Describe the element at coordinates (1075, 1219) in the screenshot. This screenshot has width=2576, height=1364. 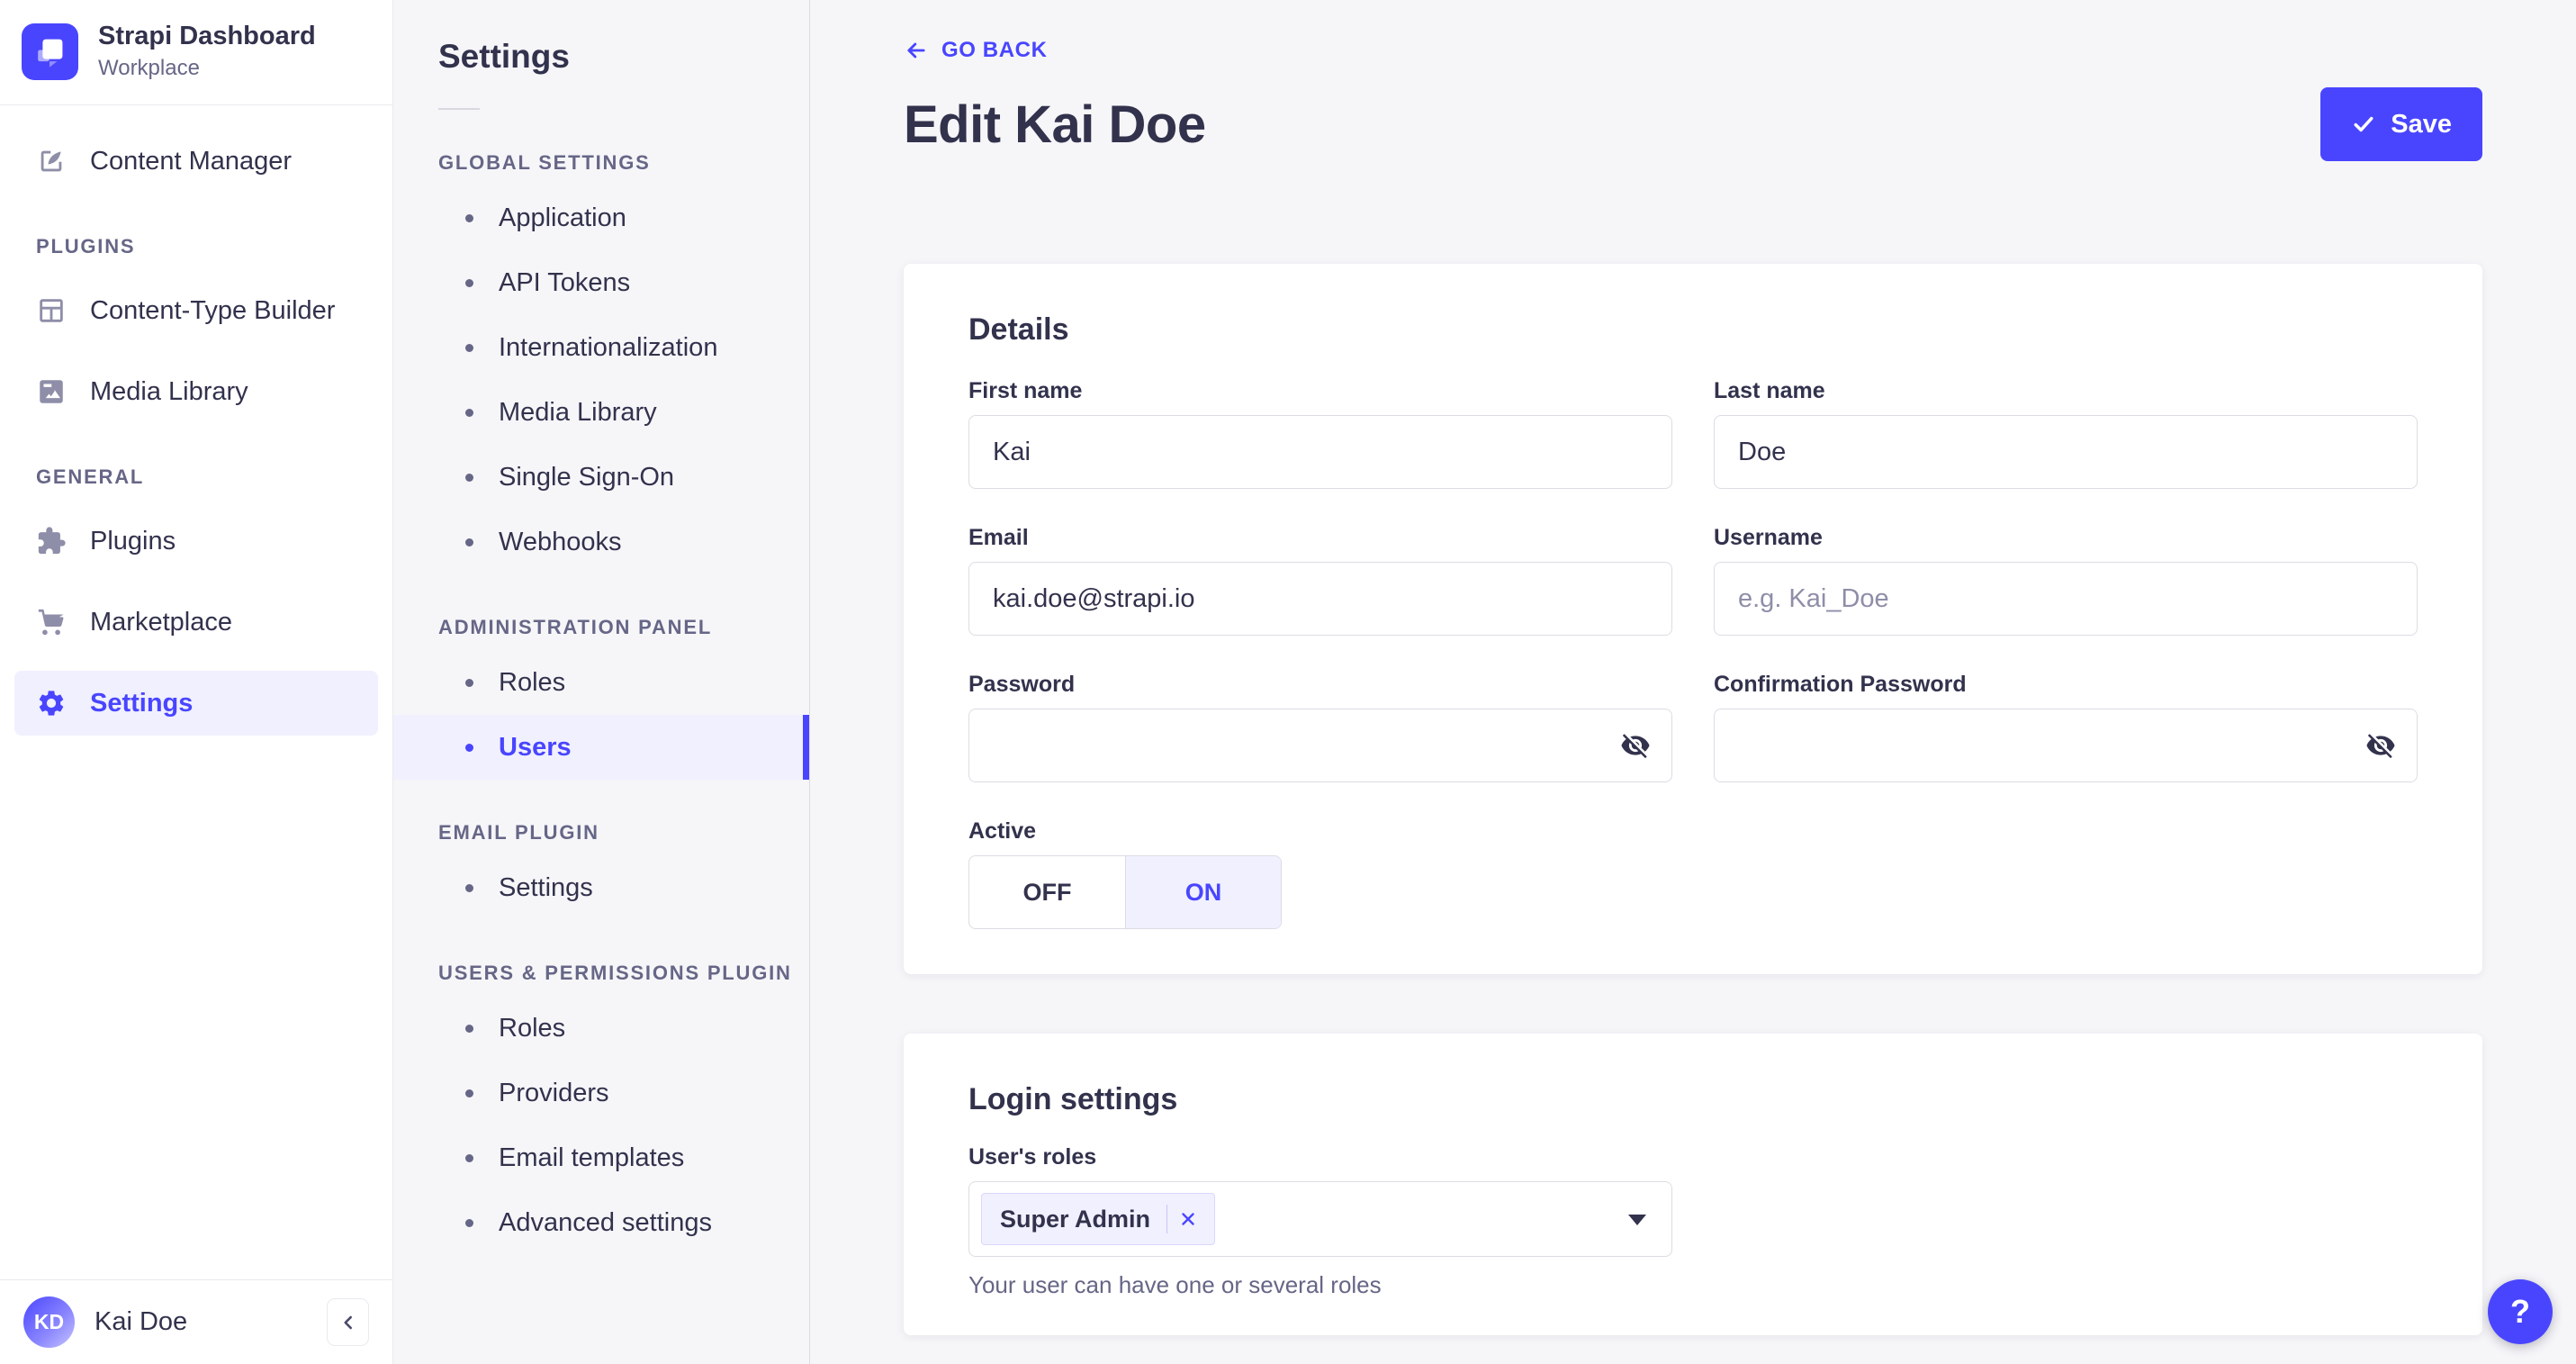
I see `role-tag-label: Super Admin` at that location.